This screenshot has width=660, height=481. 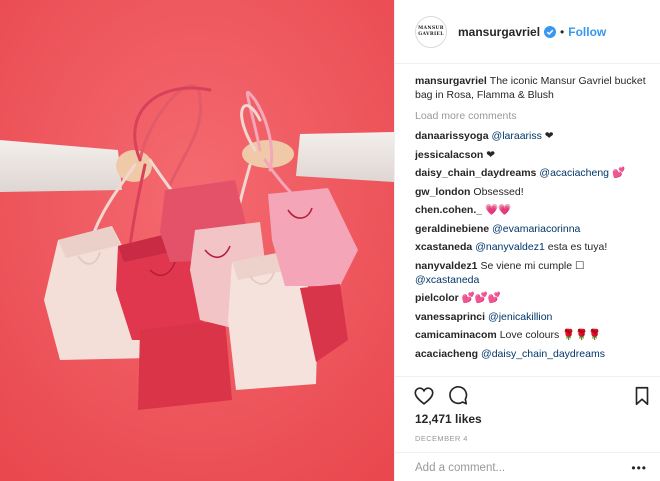 I want to click on comment-username: xcastaneda, so click(x=443, y=247).